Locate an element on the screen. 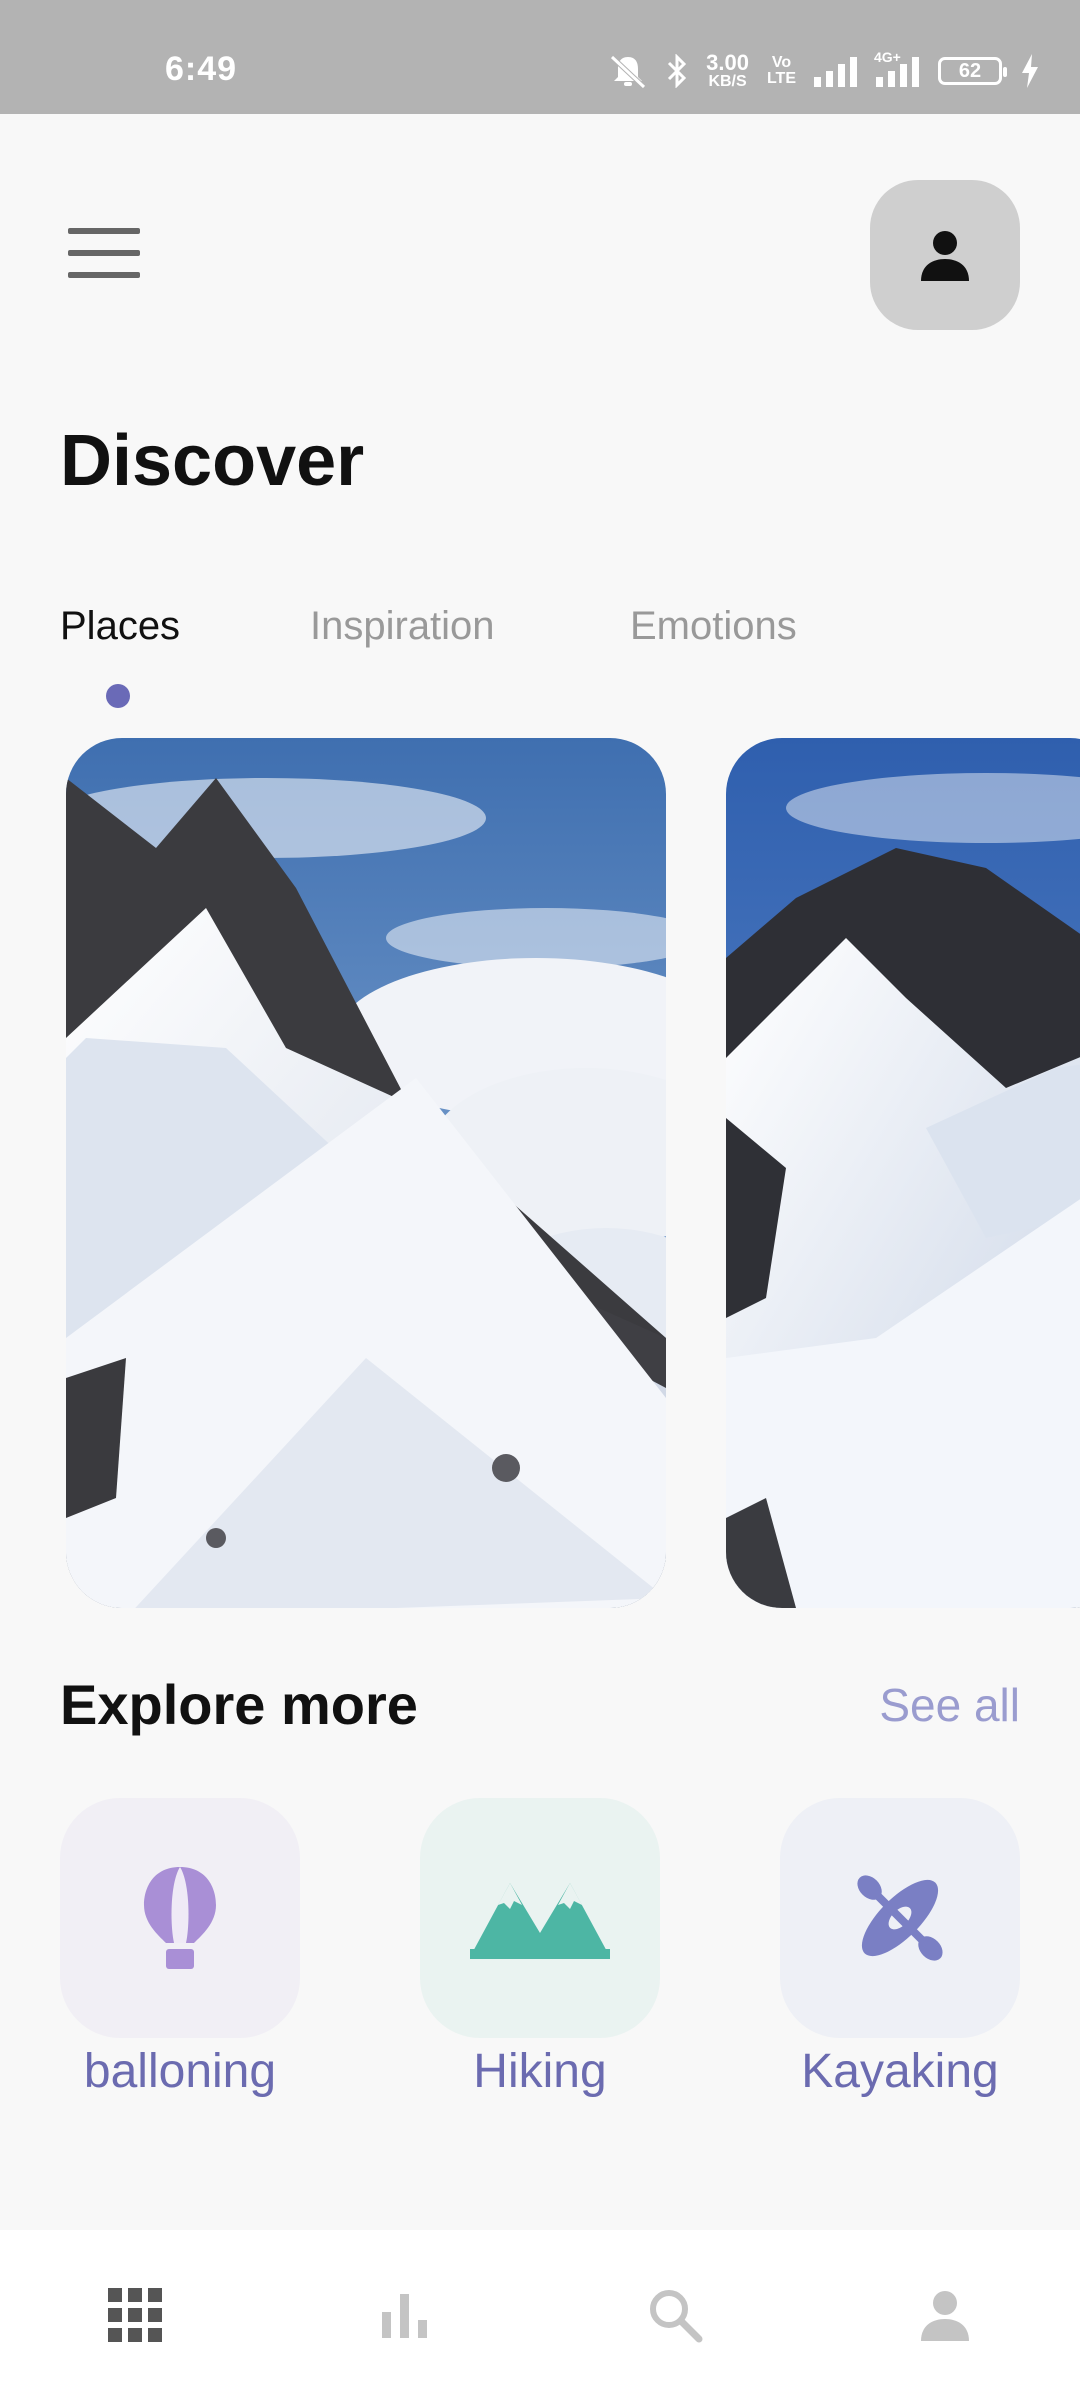 This screenshot has width=1080, height=2400. bottom-nav is located at coordinates (540, 2315).